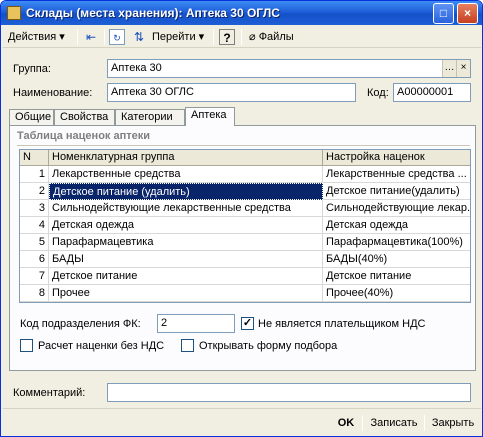 The image size is (483, 437). I want to click on cell-n: 7, so click(34, 276).